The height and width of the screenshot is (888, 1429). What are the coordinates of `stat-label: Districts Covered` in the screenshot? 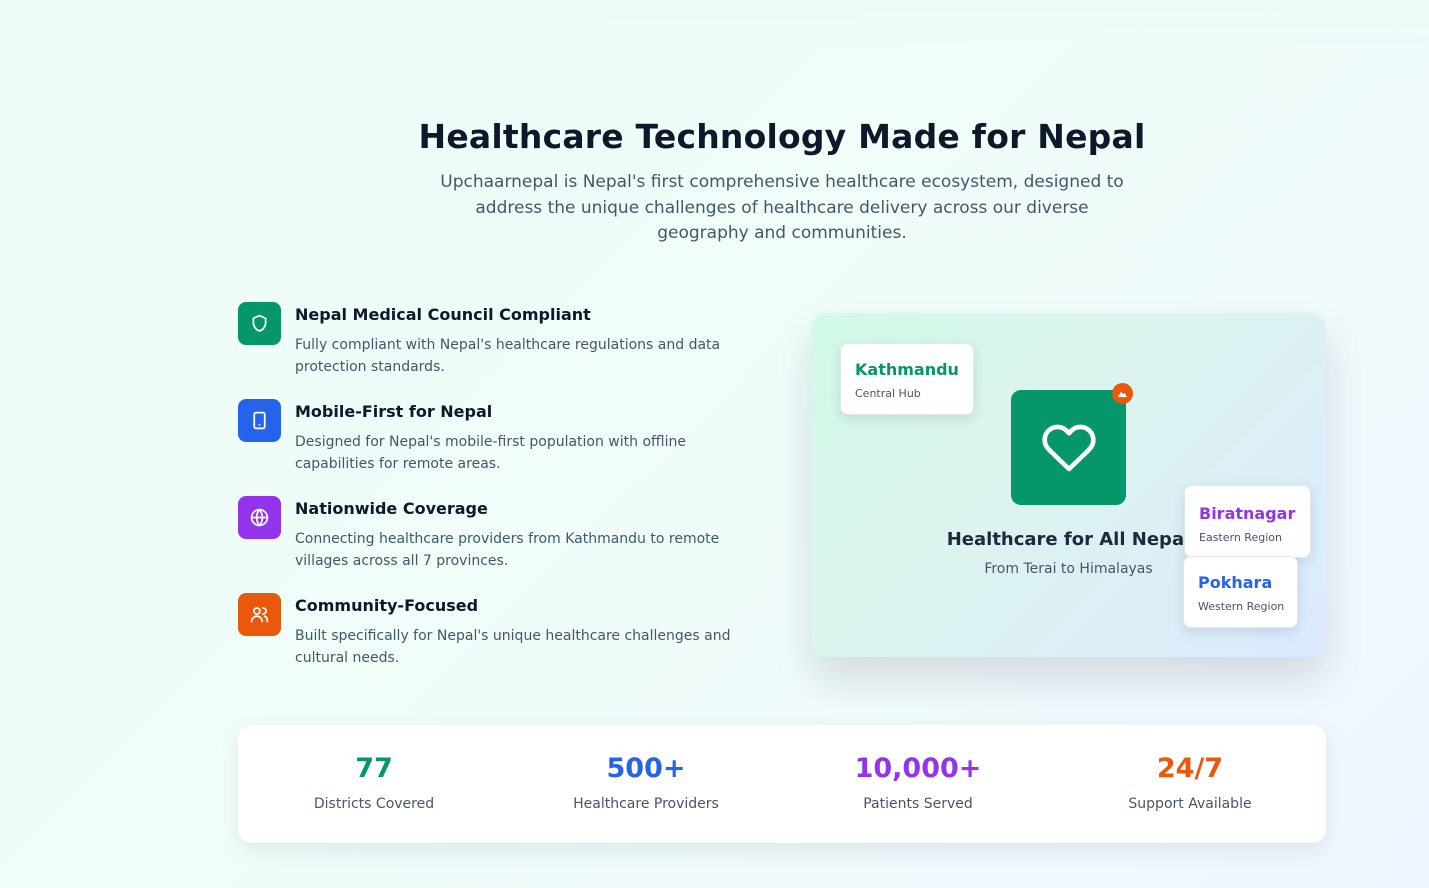 It's located at (374, 804).